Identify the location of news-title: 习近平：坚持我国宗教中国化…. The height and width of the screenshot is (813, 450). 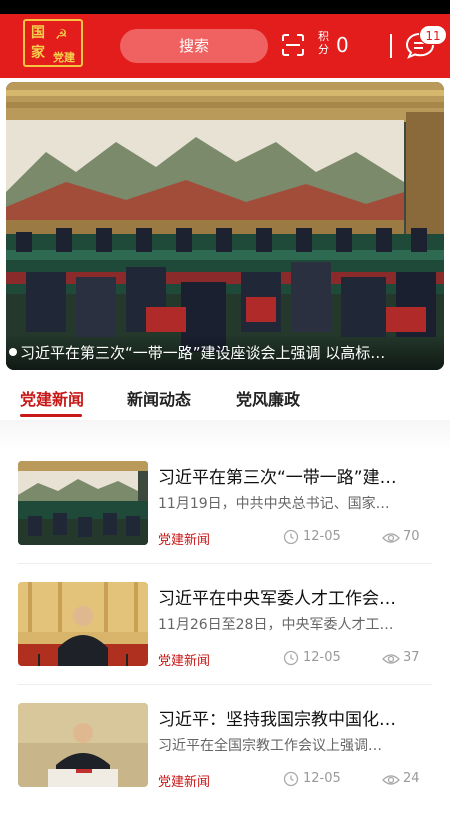
(289, 717).